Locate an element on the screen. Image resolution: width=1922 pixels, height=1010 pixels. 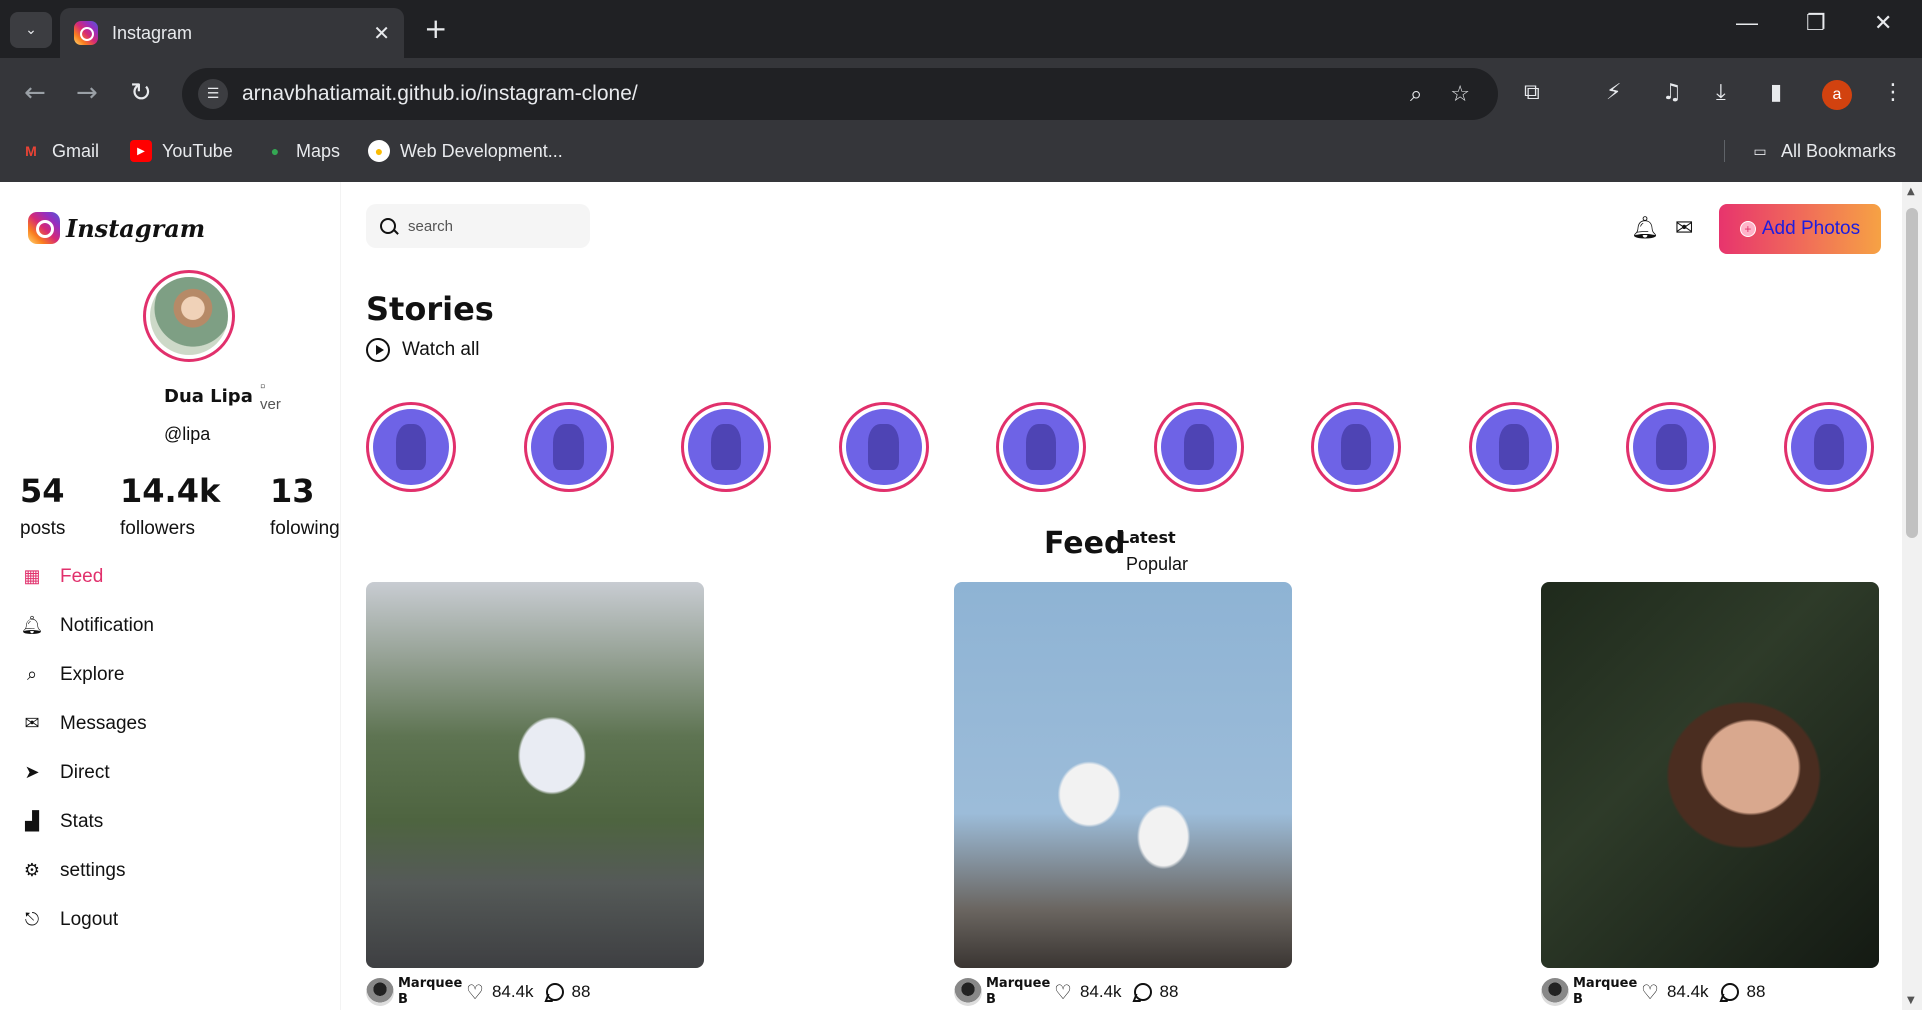
add-photos-button: + Add Photos is located at coordinates (1800, 229).